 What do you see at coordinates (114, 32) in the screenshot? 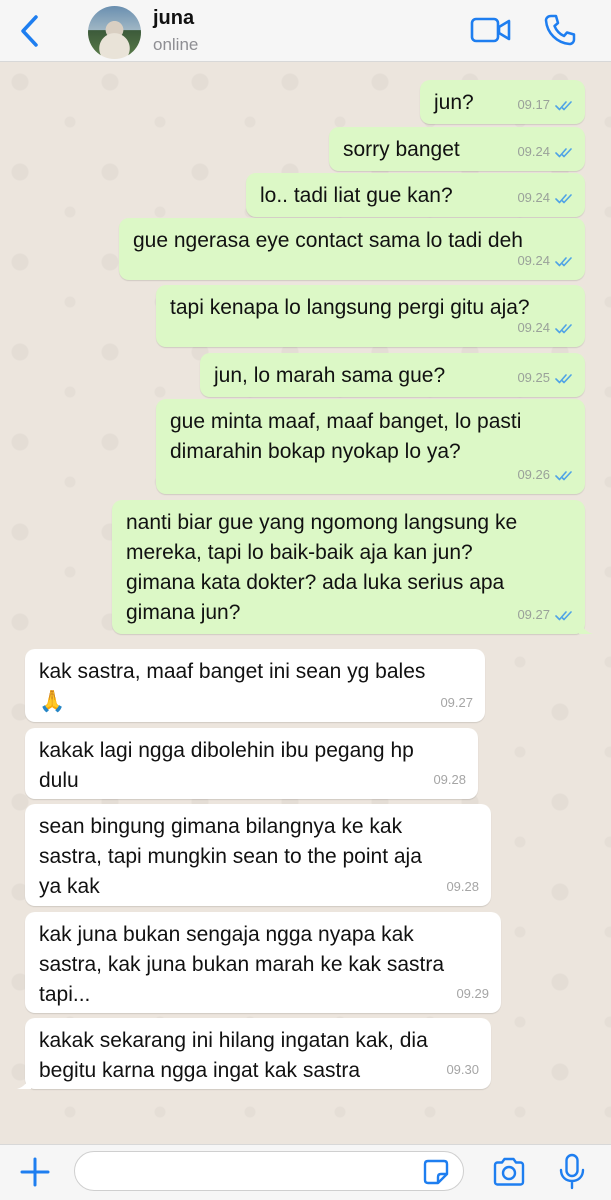
I see `avatar` at bounding box center [114, 32].